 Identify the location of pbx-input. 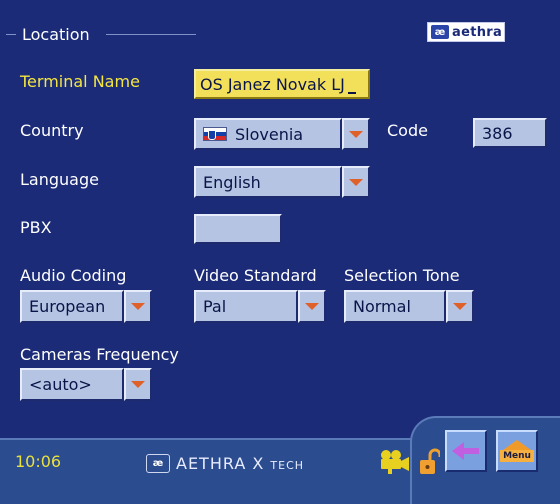
(238, 229).